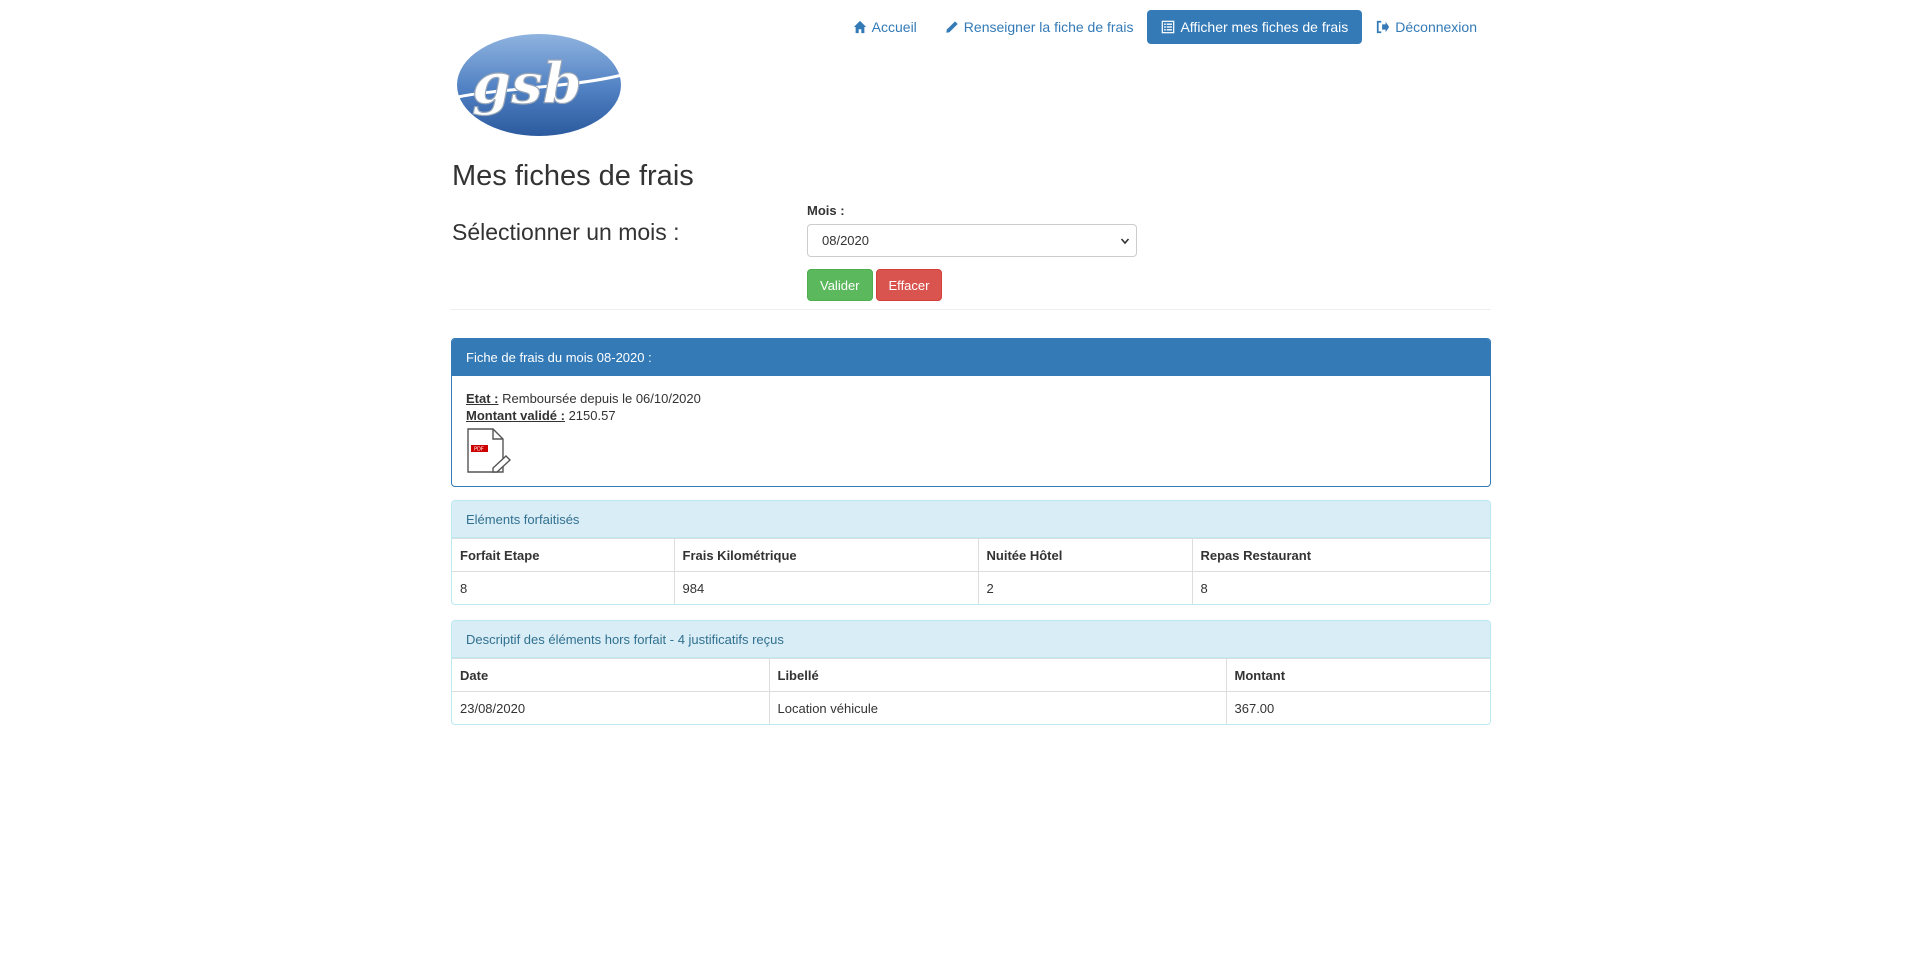  I want to click on validate-button: Valider, so click(840, 285).